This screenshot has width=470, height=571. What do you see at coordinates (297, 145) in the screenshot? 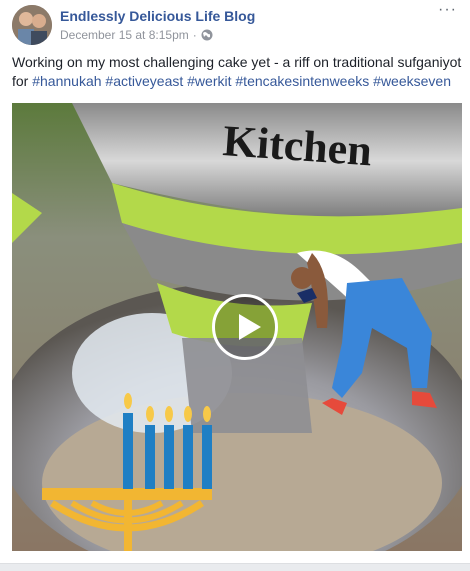
I see `mixer-brand-label: Kitchen` at bounding box center [297, 145].